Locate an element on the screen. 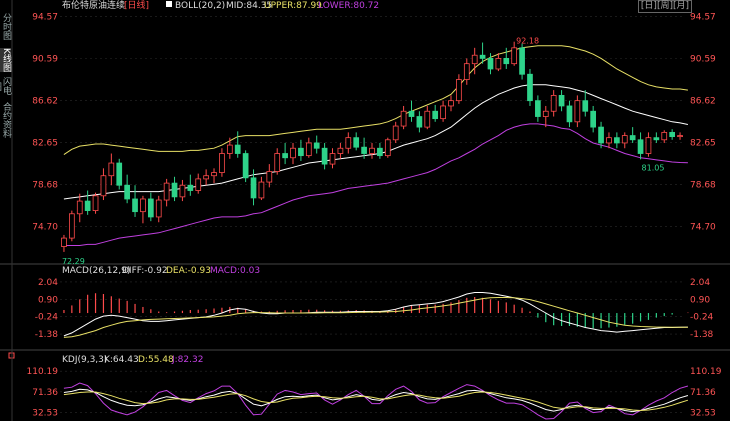 The width and height of the screenshot is (730, 421). kdj-d-line is located at coordinates (376, 401).